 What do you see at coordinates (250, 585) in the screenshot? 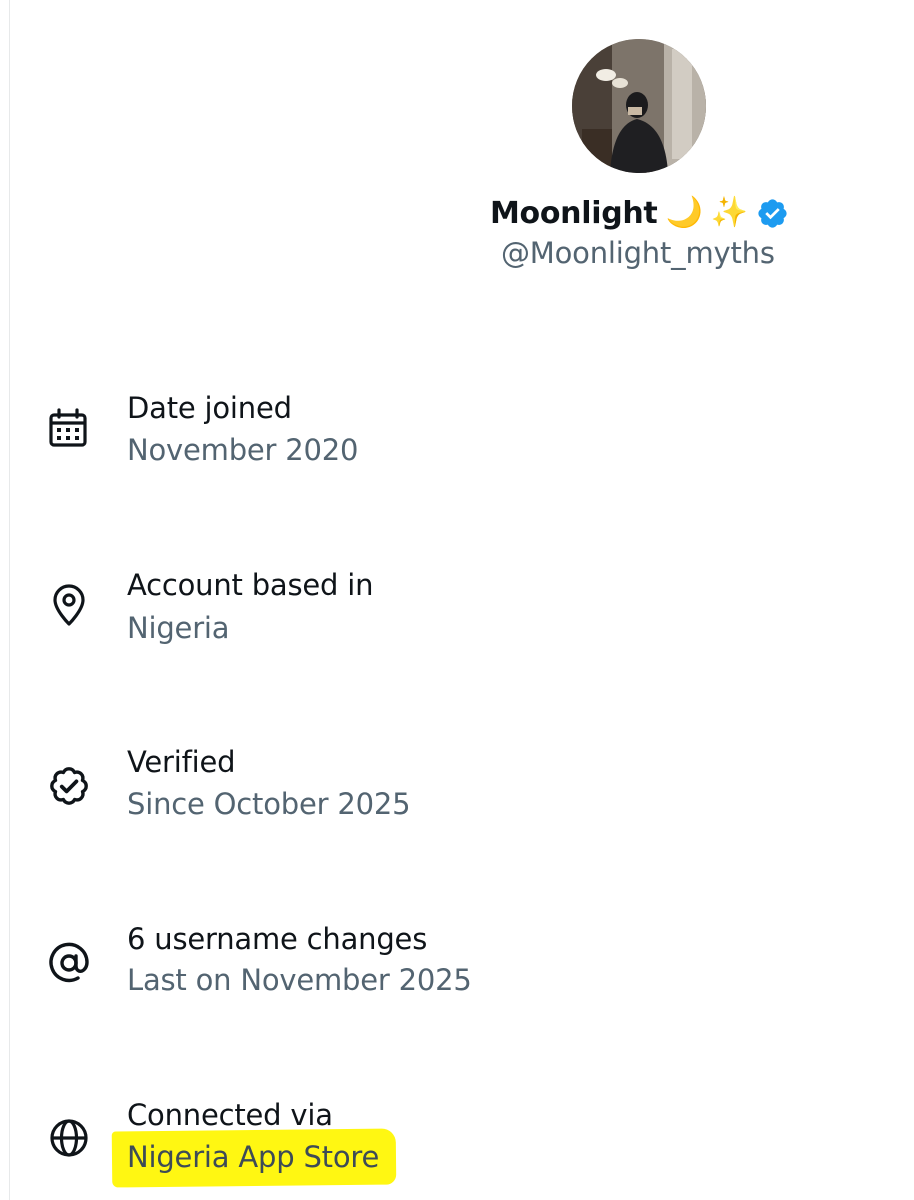
I see `info-title: Account based in` at bounding box center [250, 585].